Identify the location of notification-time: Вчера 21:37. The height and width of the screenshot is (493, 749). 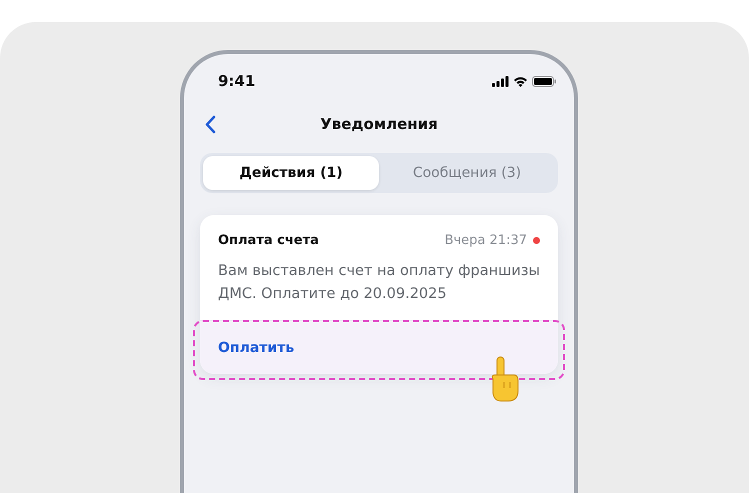
(485, 240).